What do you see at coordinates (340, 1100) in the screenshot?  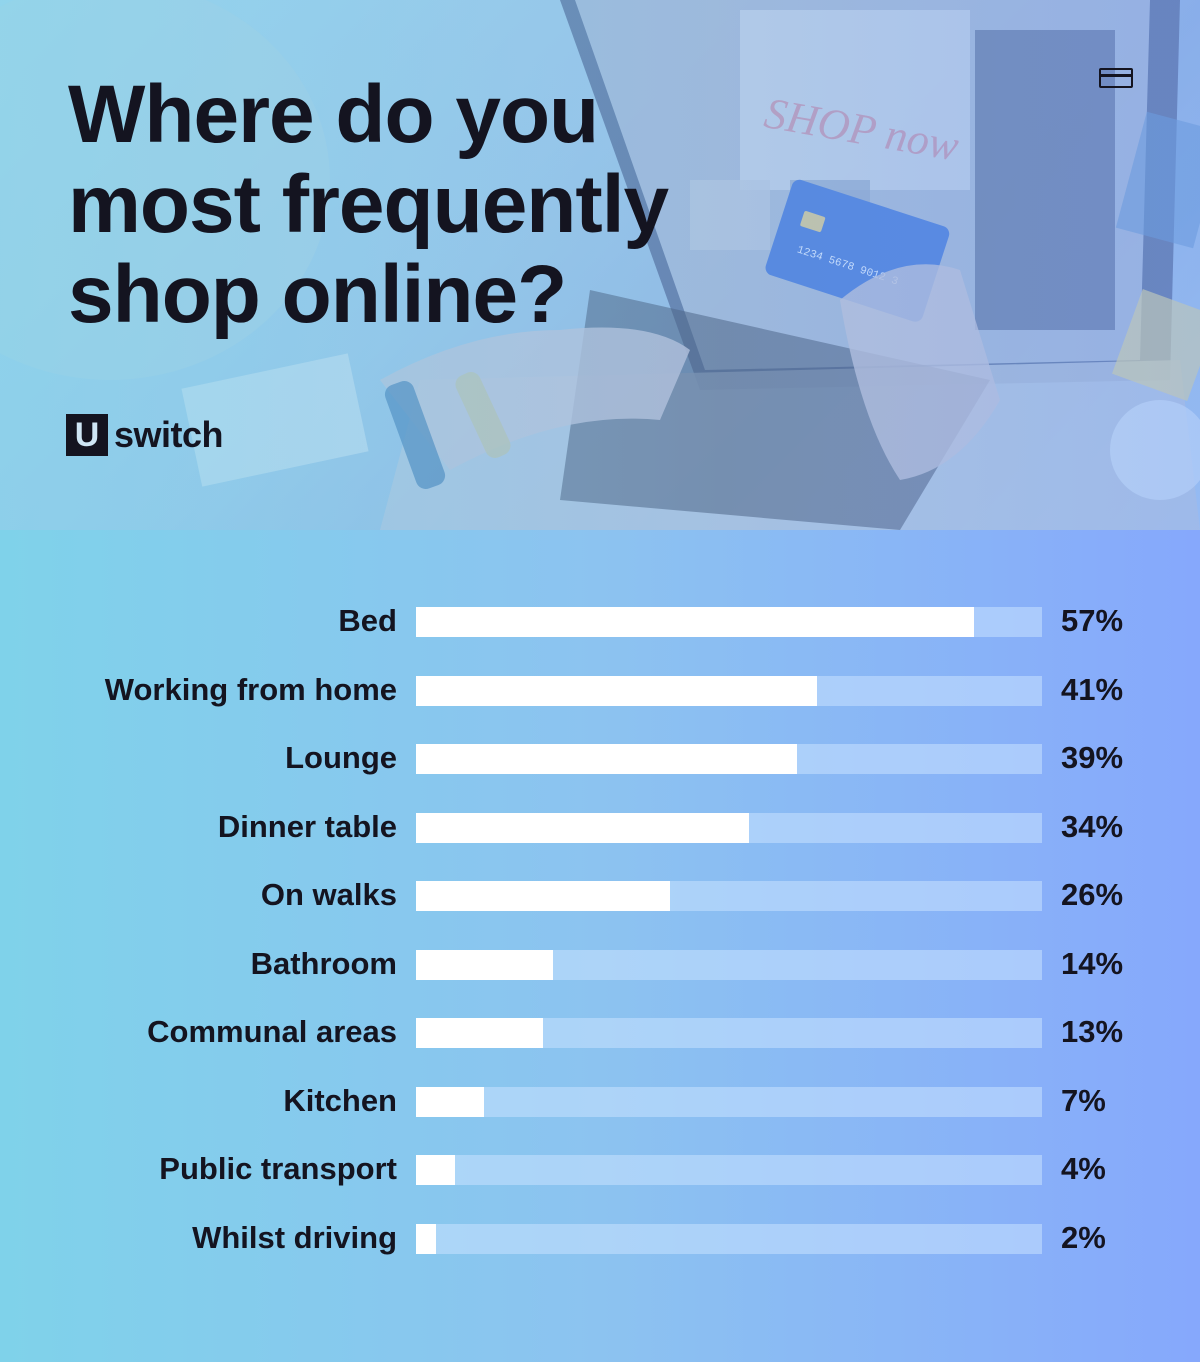 I see `bar-category-label: Kitchen` at bounding box center [340, 1100].